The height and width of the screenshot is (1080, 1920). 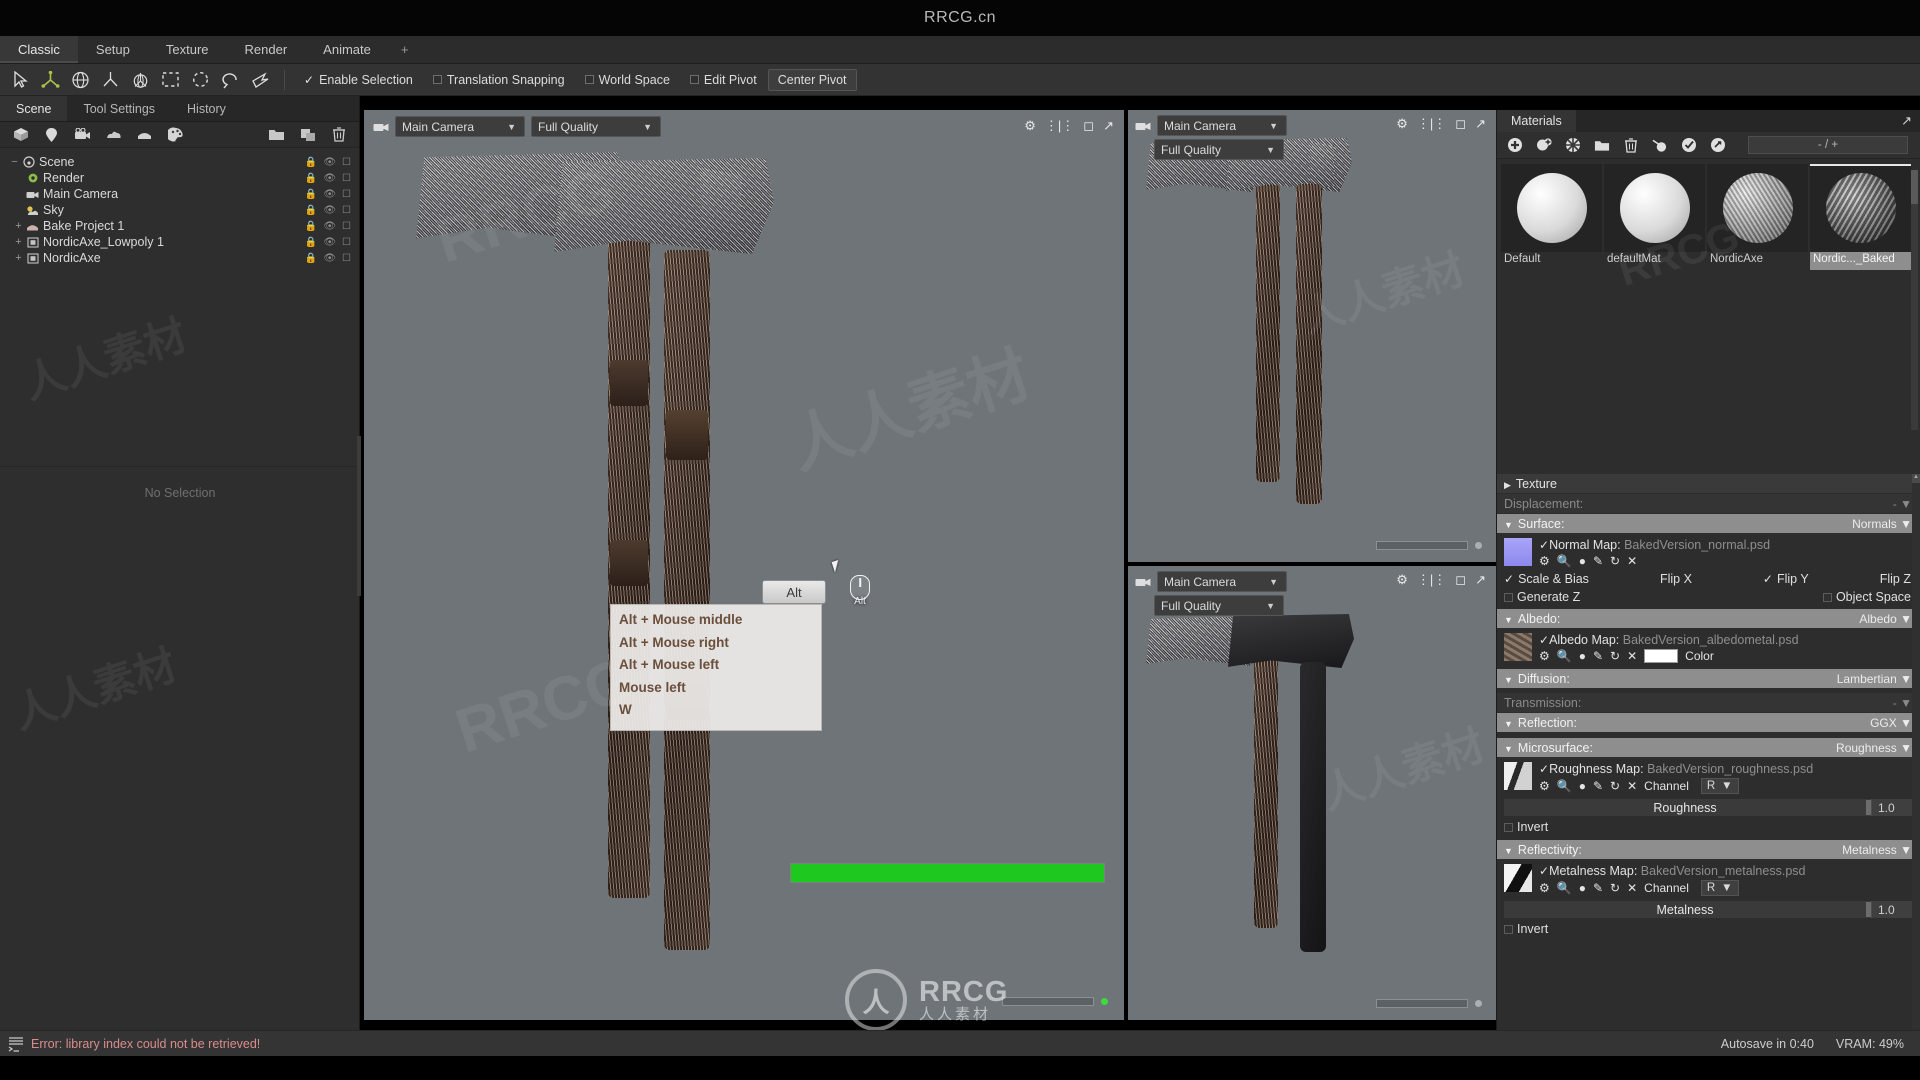 I want to click on check-circle-icon, so click(x=1689, y=145).